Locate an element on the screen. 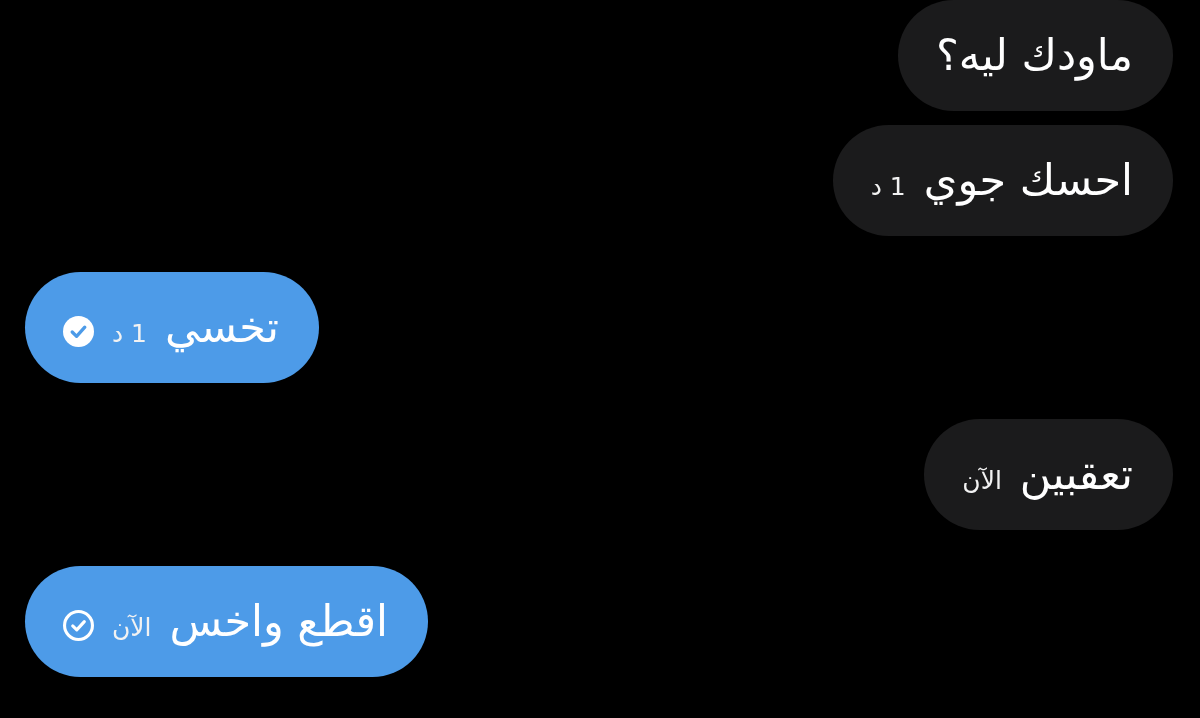  message-text: ماودك ليه؟ is located at coordinates (1034, 55).